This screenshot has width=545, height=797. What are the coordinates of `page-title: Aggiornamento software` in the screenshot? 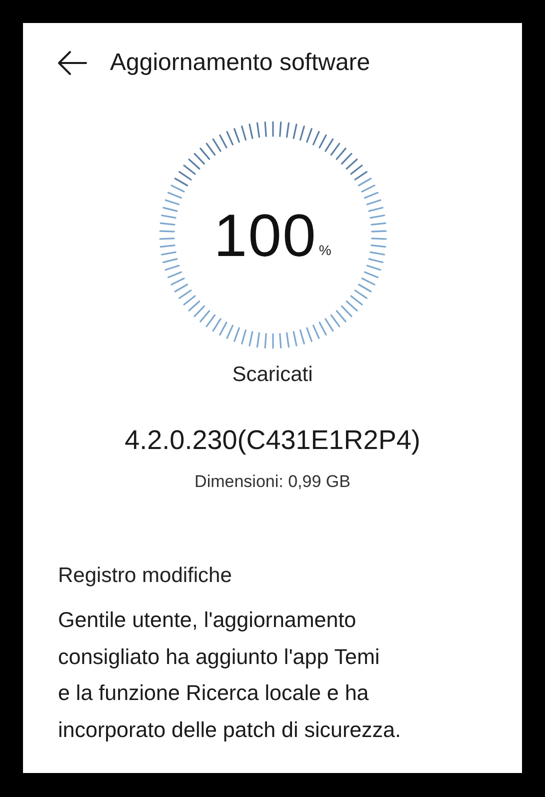 It's located at (240, 63).